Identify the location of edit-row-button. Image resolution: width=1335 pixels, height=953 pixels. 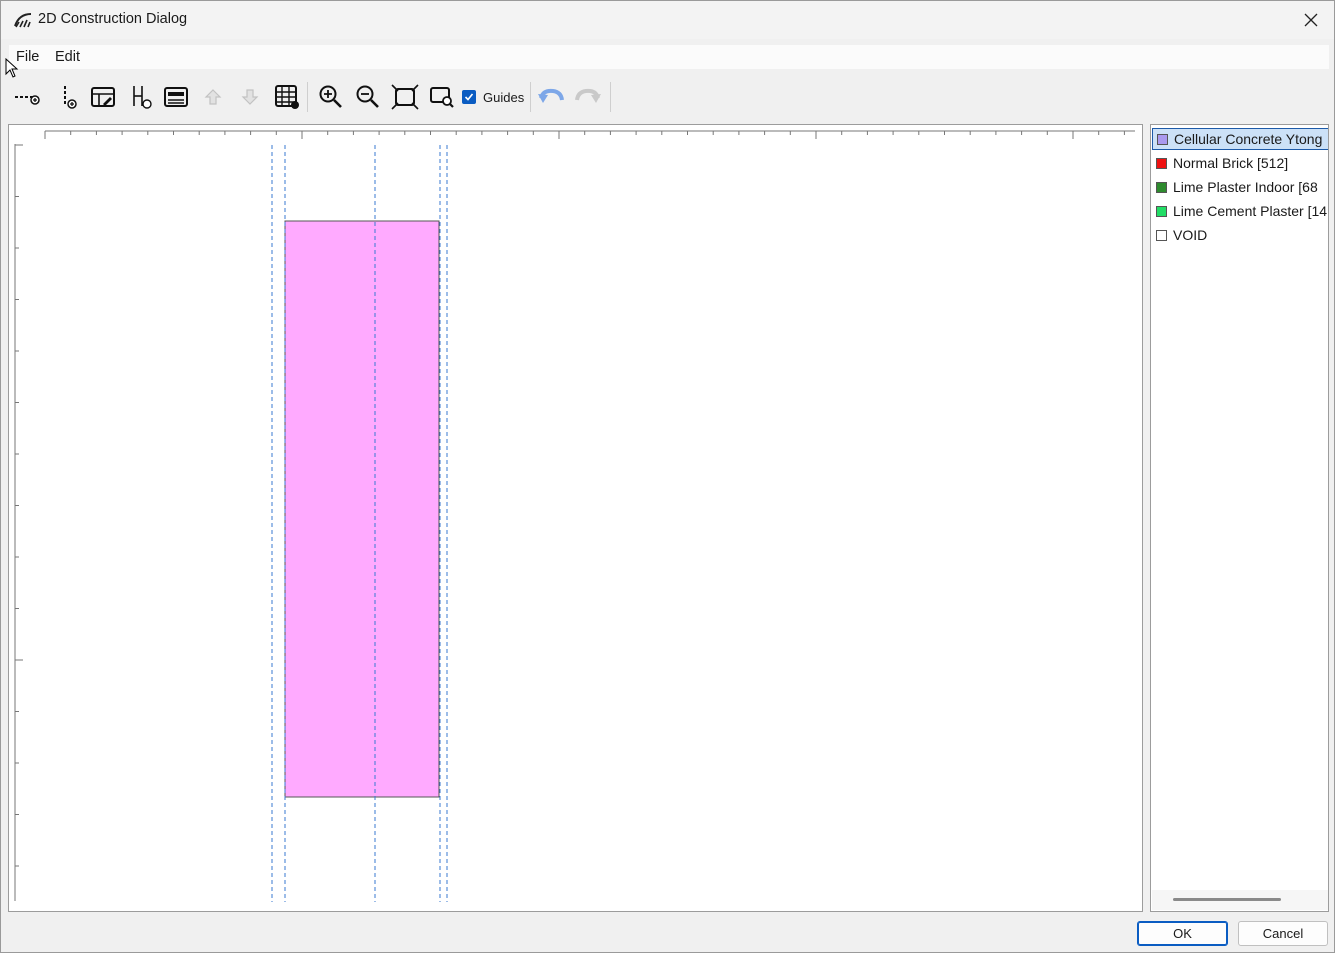
(176, 97).